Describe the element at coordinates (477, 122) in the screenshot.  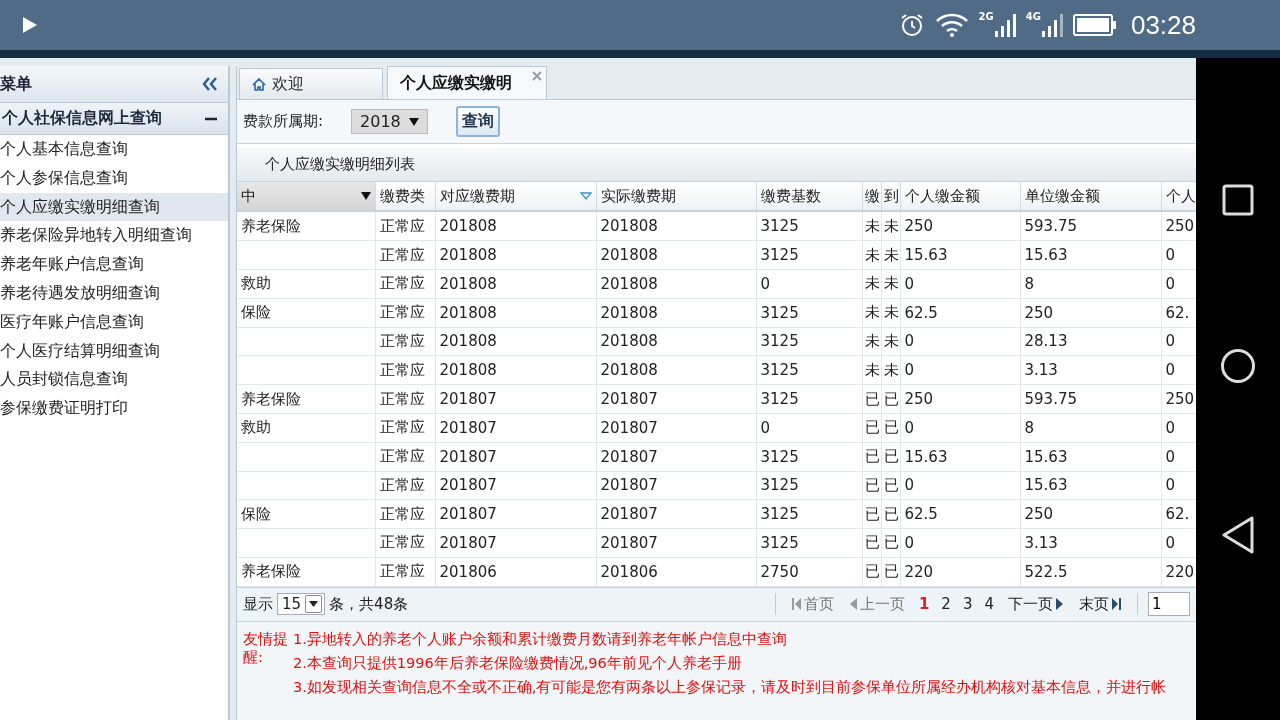
I see `query-button: 查询` at that location.